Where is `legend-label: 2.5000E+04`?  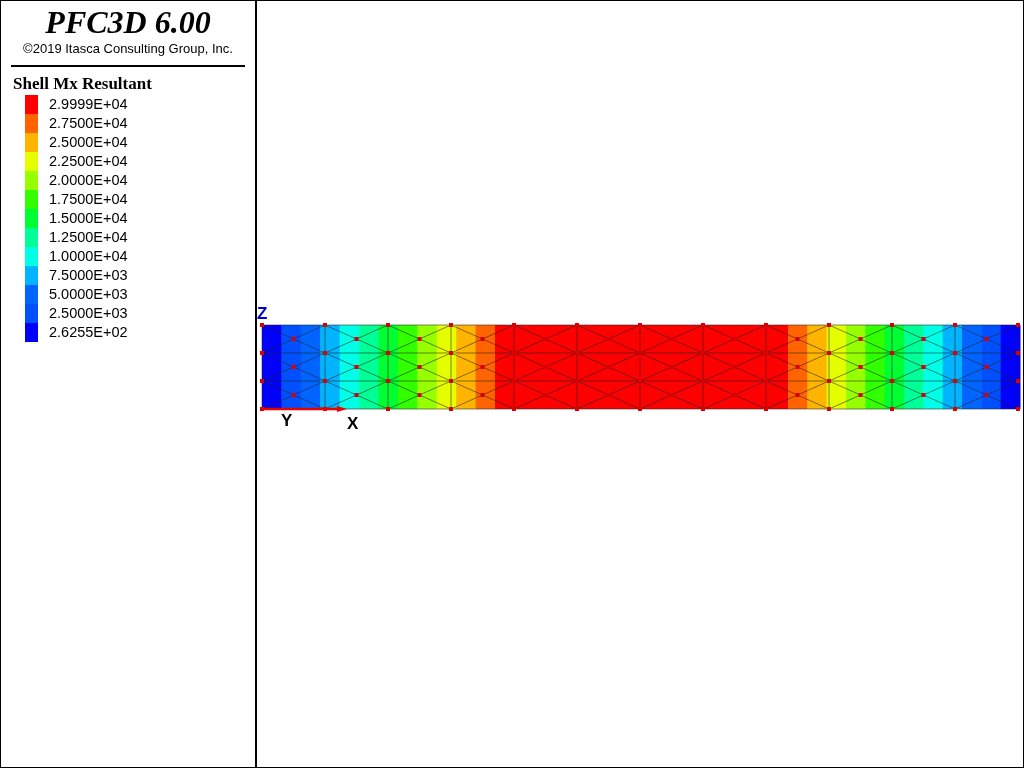 legend-label: 2.5000E+04 is located at coordinates (88, 142).